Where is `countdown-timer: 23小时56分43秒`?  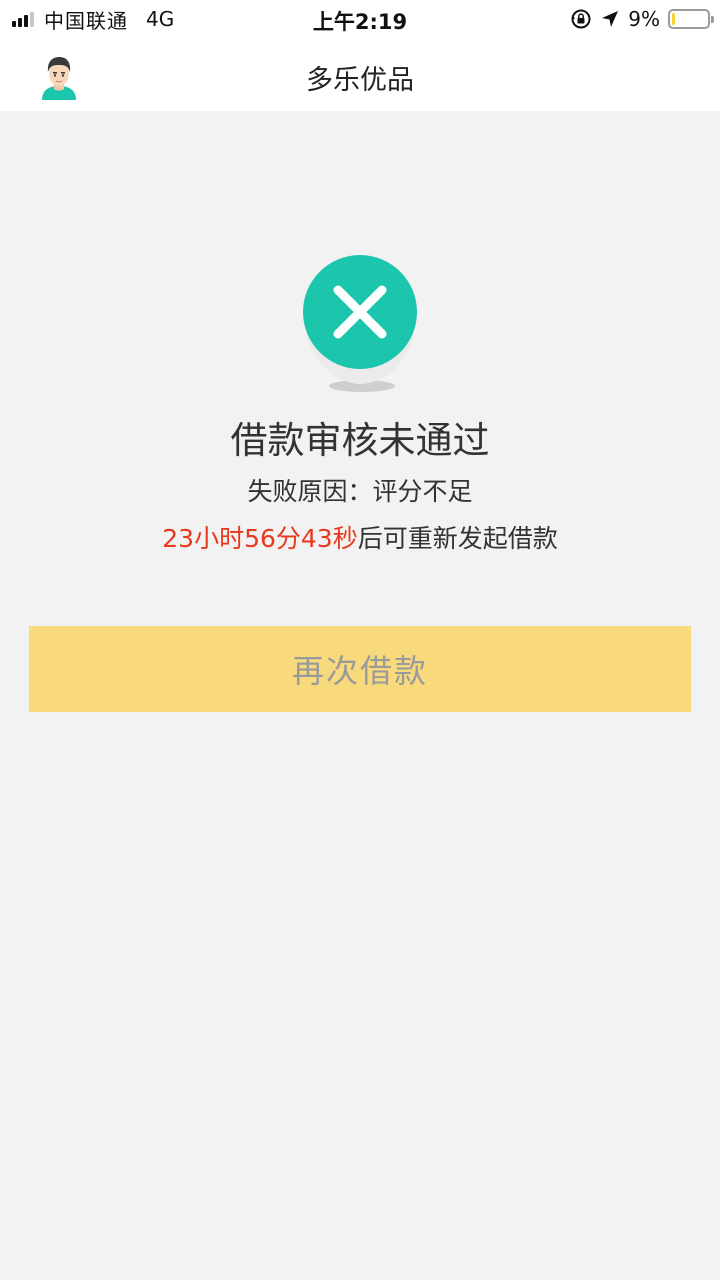
countdown-timer: 23小时56分43秒 is located at coordinates (260, 538).